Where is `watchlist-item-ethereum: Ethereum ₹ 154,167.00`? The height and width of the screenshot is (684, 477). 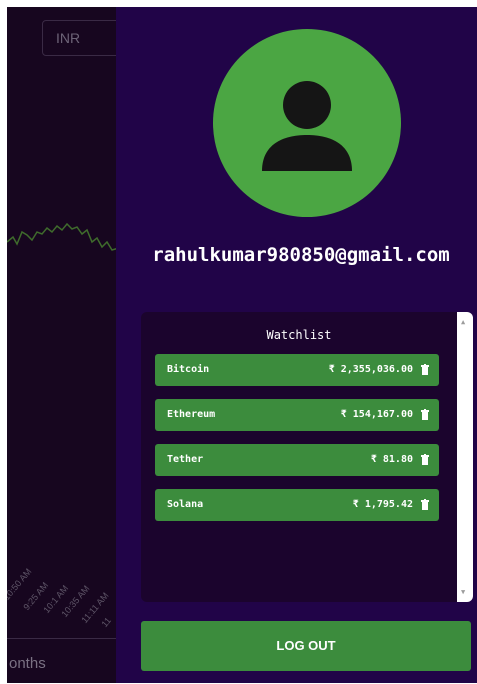
watchlist-item-ethereum: Ethereum ₹ 154,167.00 is located at coordinates (297, 415).